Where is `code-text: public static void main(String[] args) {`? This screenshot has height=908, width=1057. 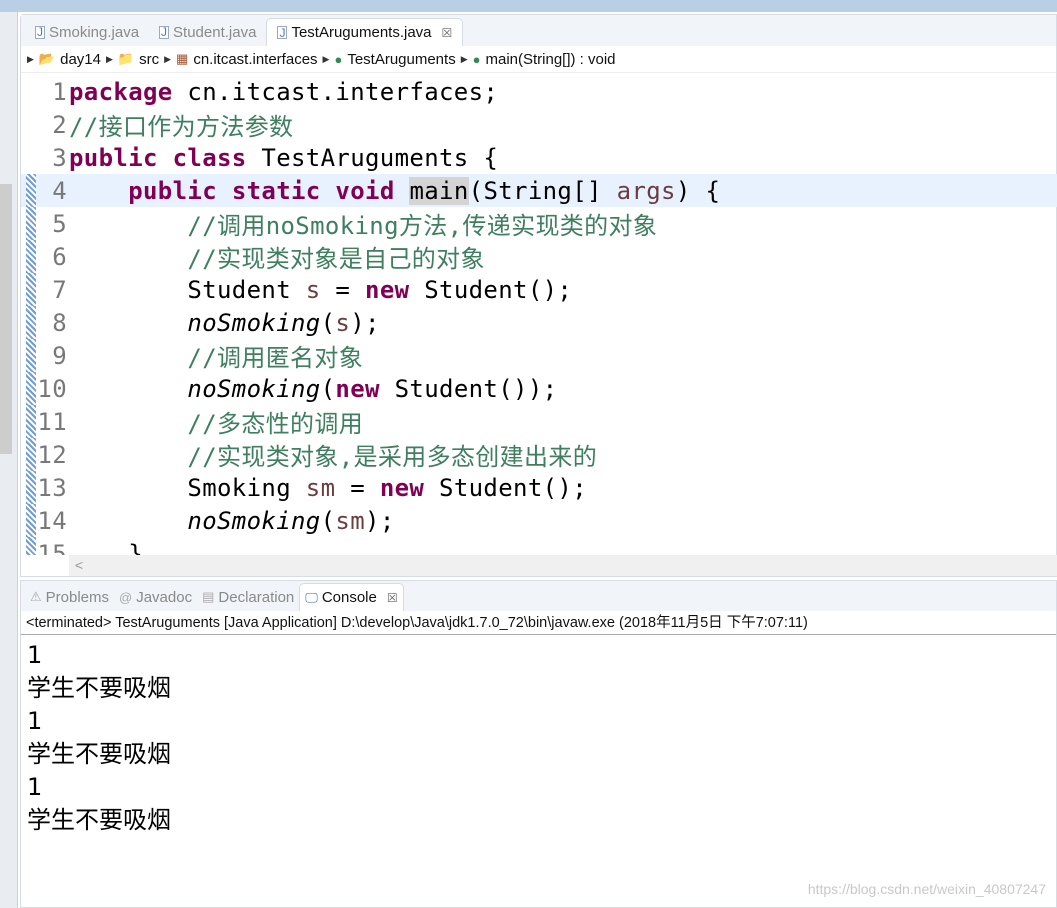
code-text: public static void main(String[] args) { is located at coordinates (394, 190).